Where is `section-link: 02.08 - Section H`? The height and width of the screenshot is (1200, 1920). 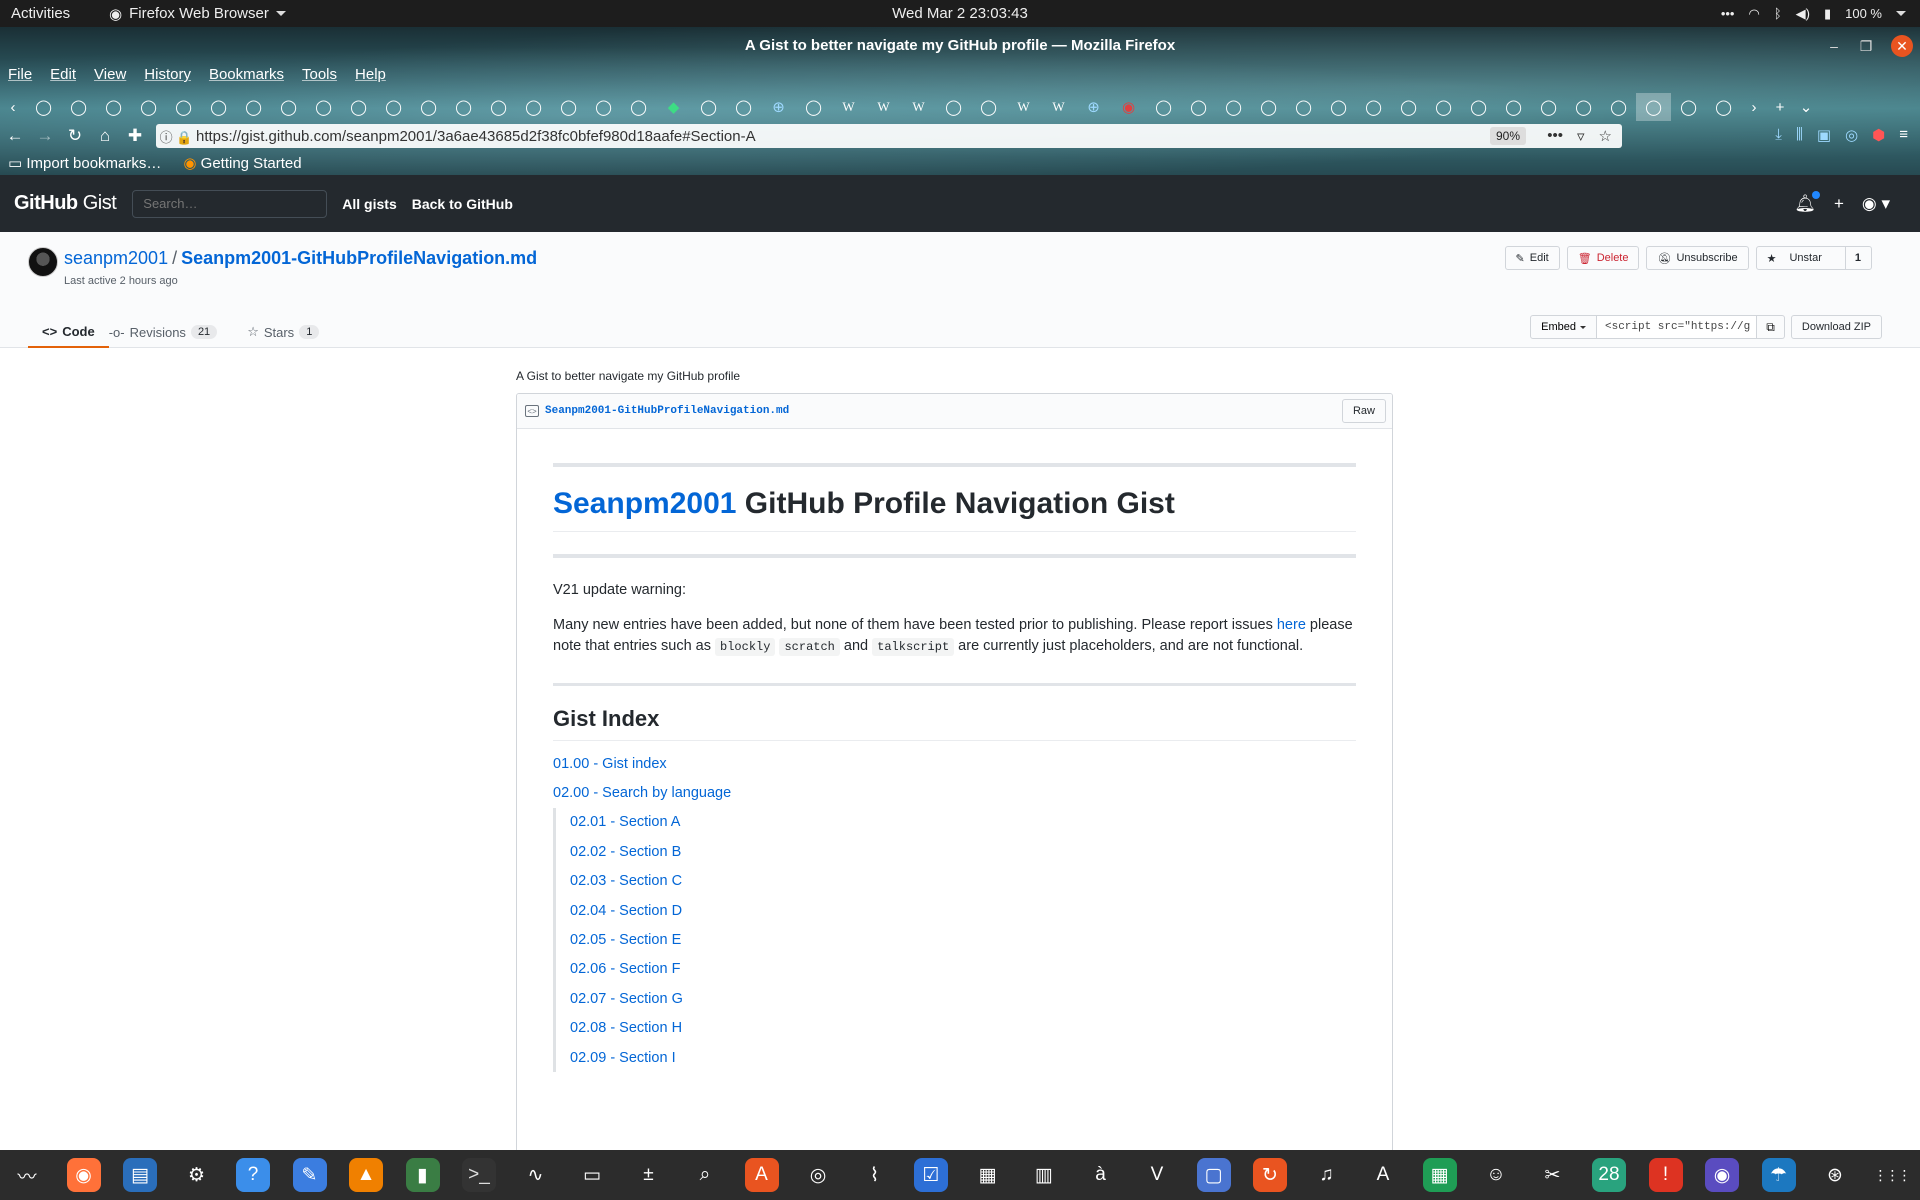 section-link: 02.08 - Section H is located at coordinates (626, 1028).